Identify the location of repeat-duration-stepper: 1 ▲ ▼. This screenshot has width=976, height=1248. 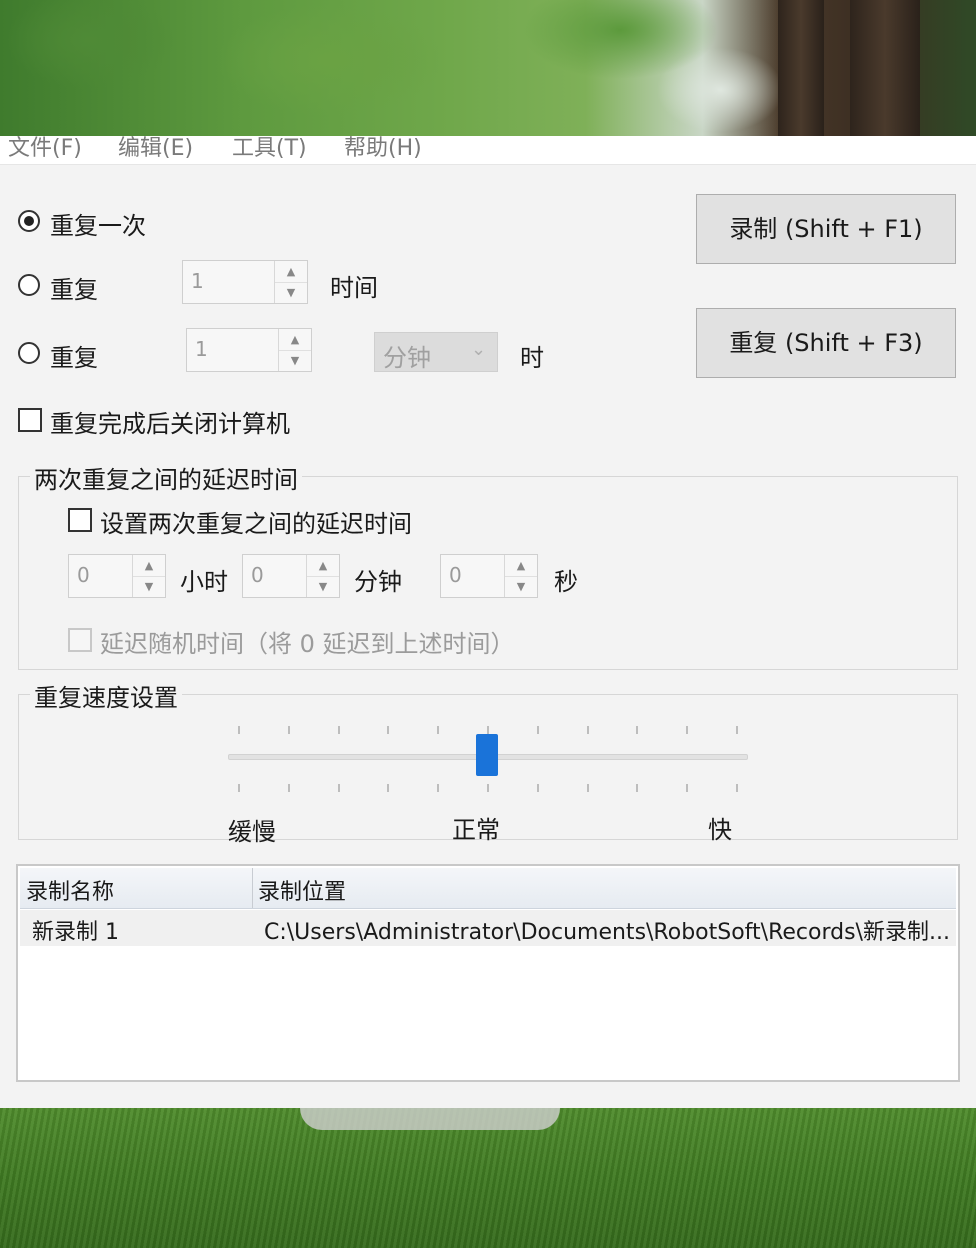
(249, 350).